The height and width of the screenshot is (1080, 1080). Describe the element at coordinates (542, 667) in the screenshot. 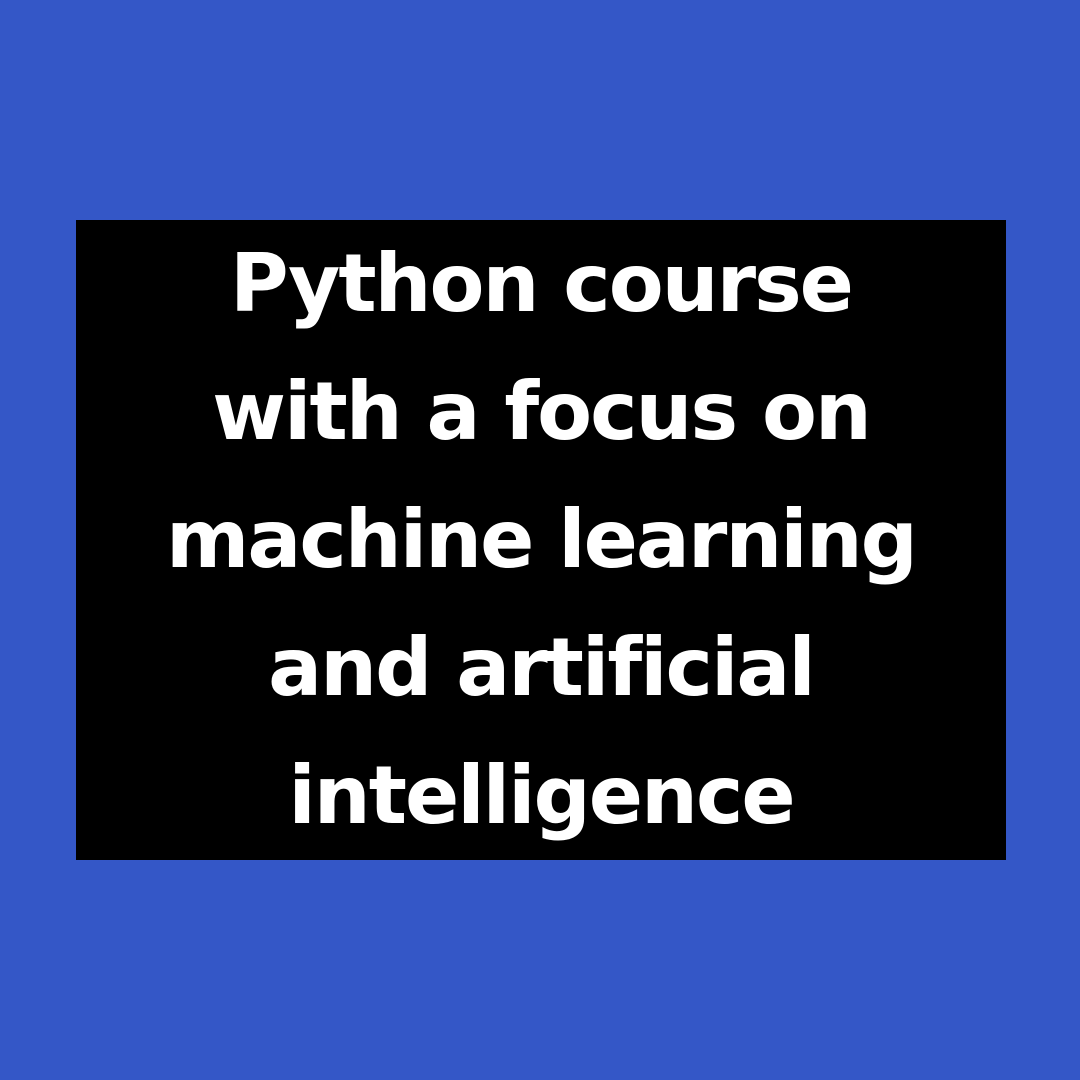

I see `headline-line-4: and artificial` at that location.